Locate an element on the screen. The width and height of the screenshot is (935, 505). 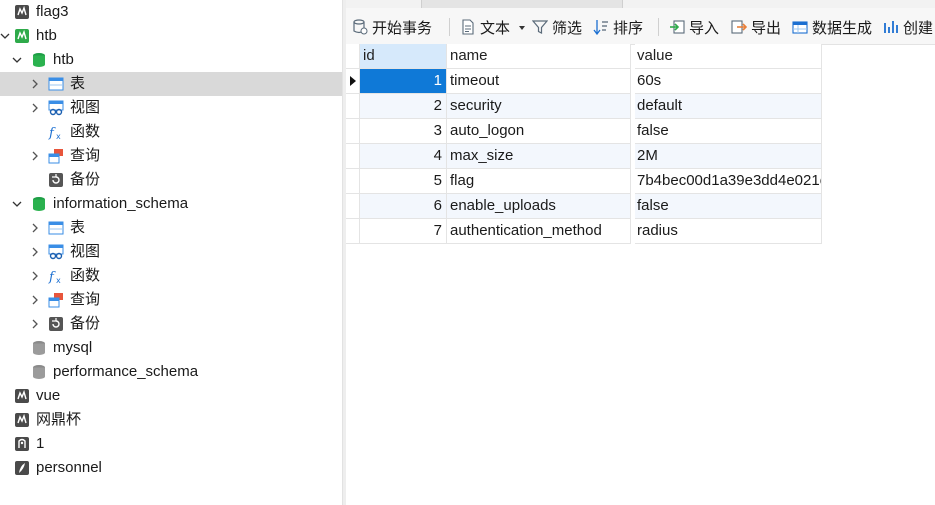
database-information-schema: information_schema is located at coordinates (171, 204).